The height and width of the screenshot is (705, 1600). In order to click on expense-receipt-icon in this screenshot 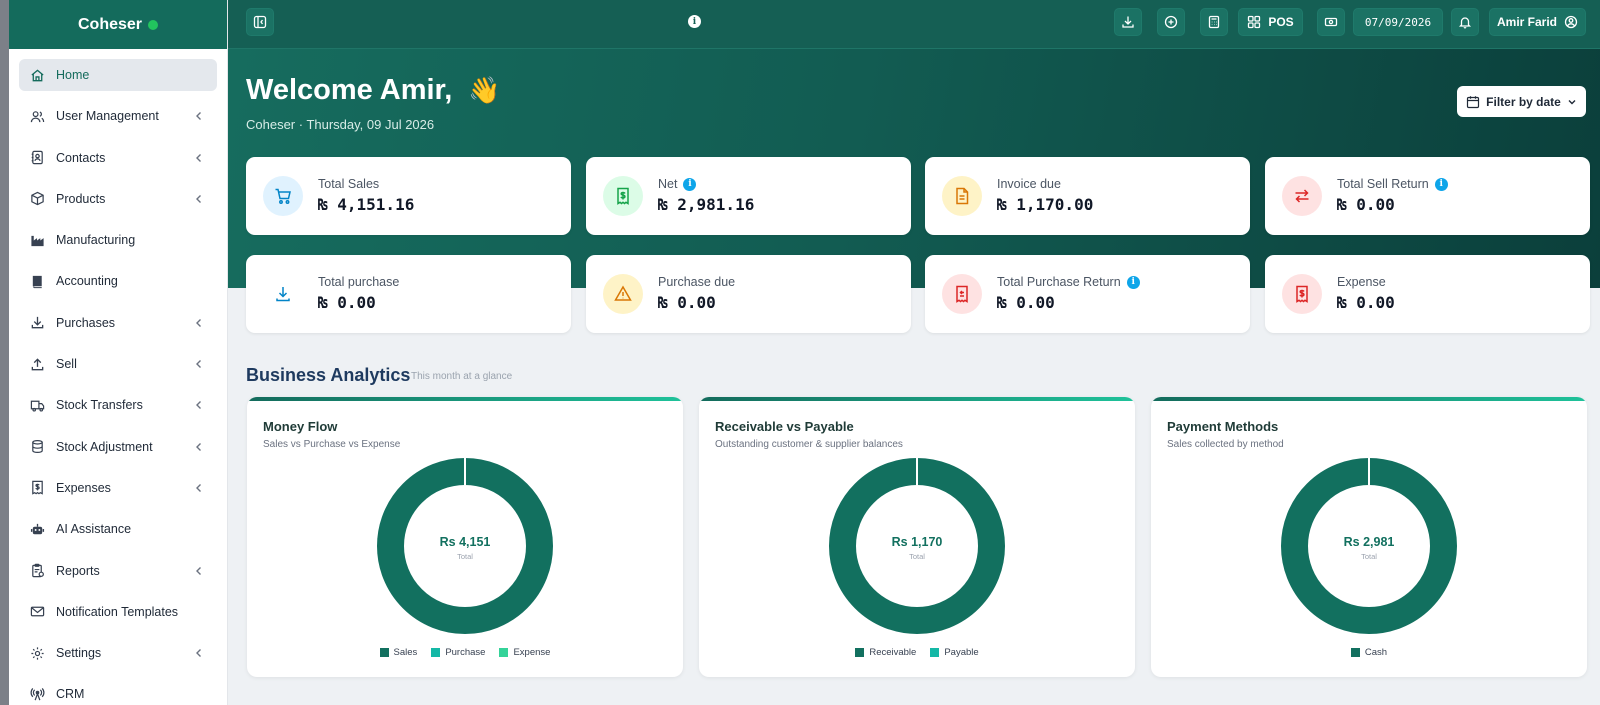, I will do `click(1302, 294)`.